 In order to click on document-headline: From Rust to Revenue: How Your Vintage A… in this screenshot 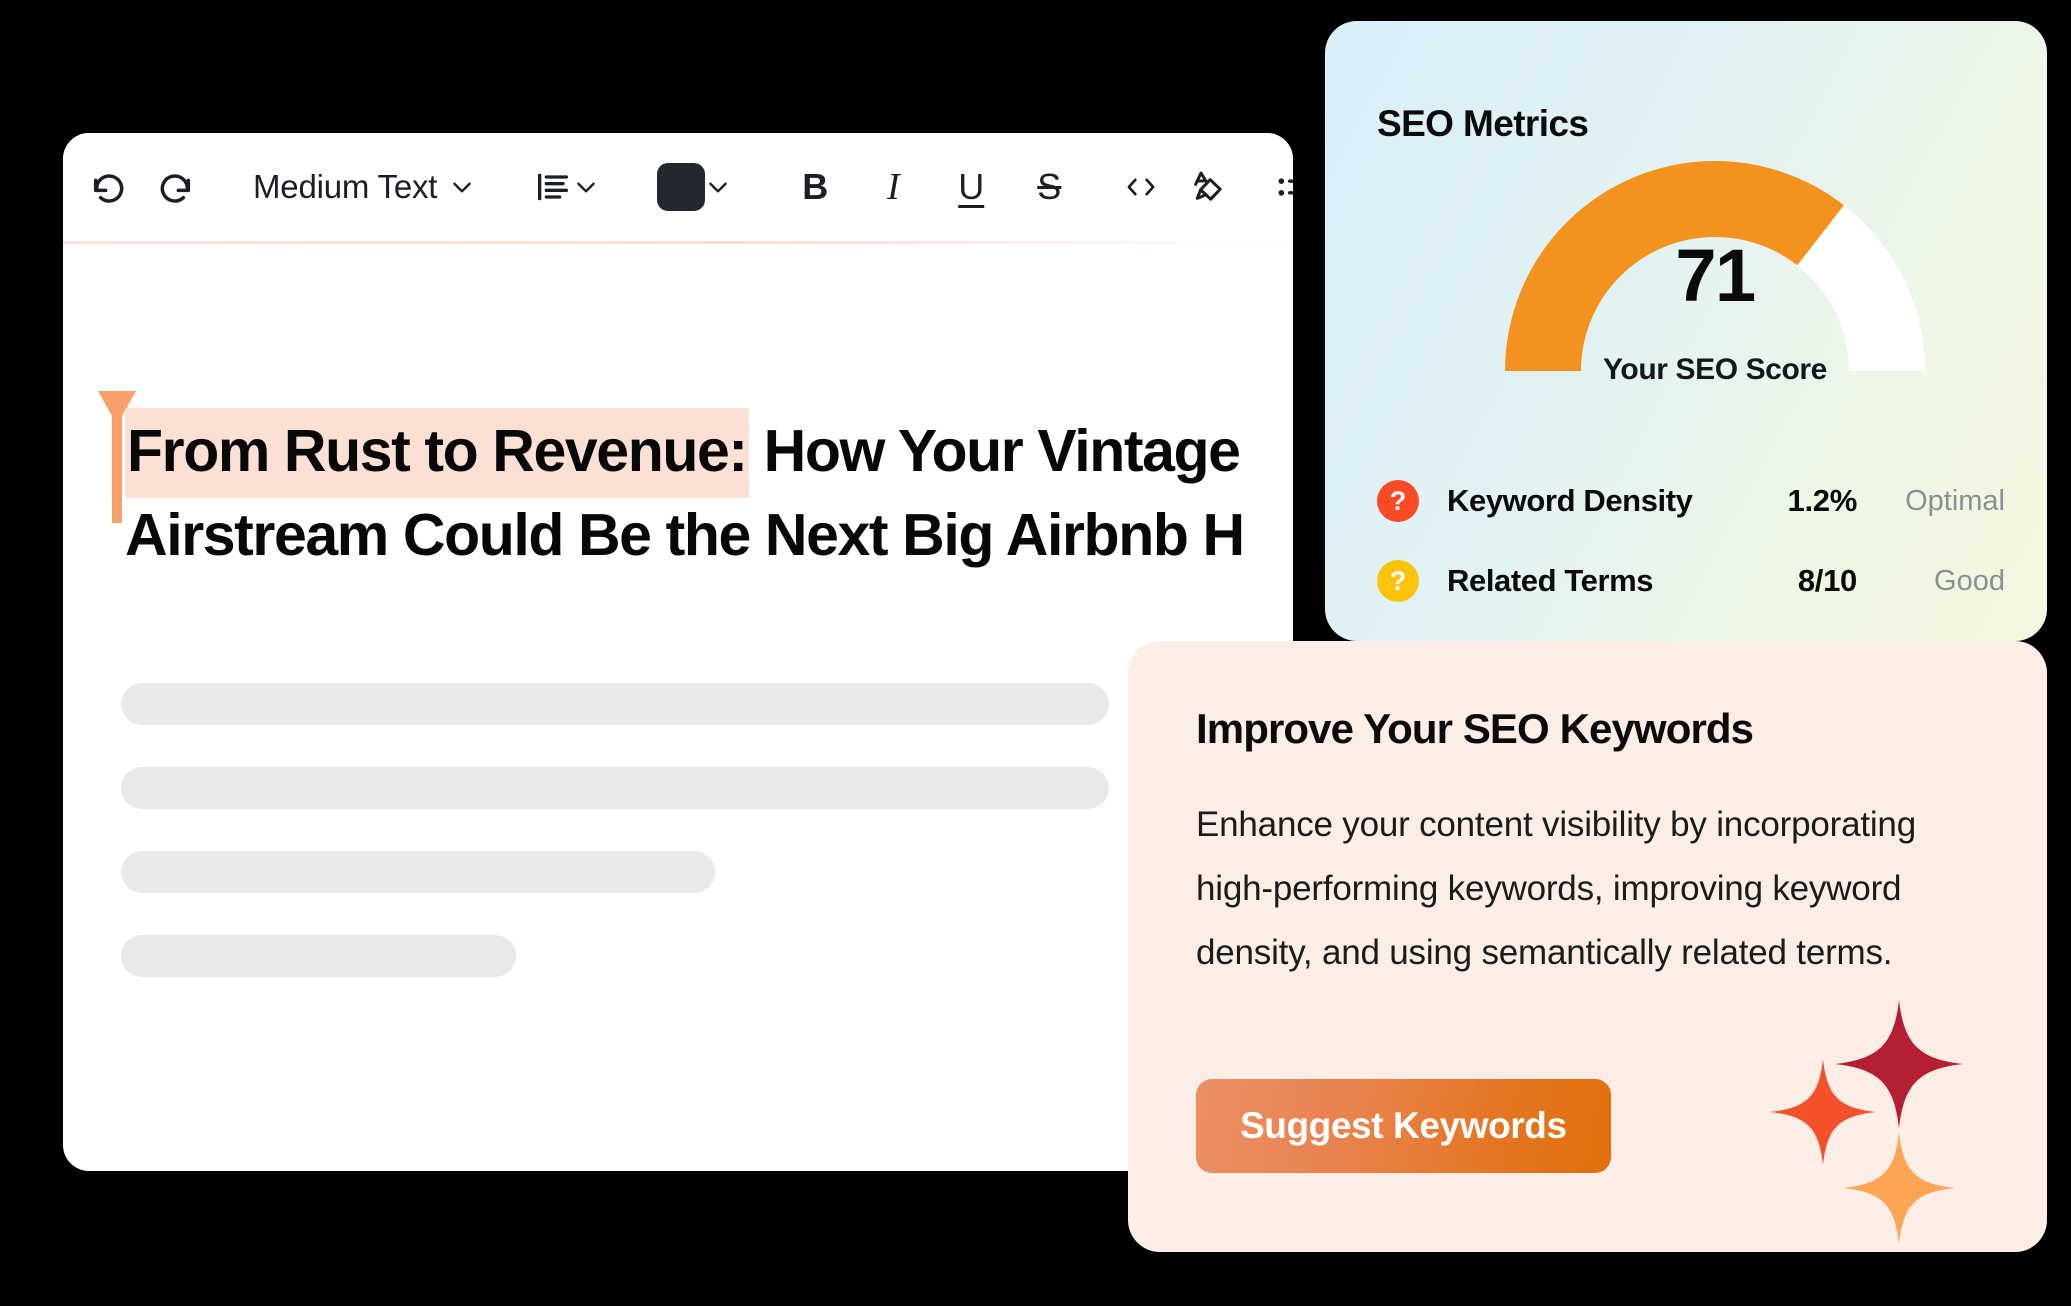, I will do `click(709, 492)`.